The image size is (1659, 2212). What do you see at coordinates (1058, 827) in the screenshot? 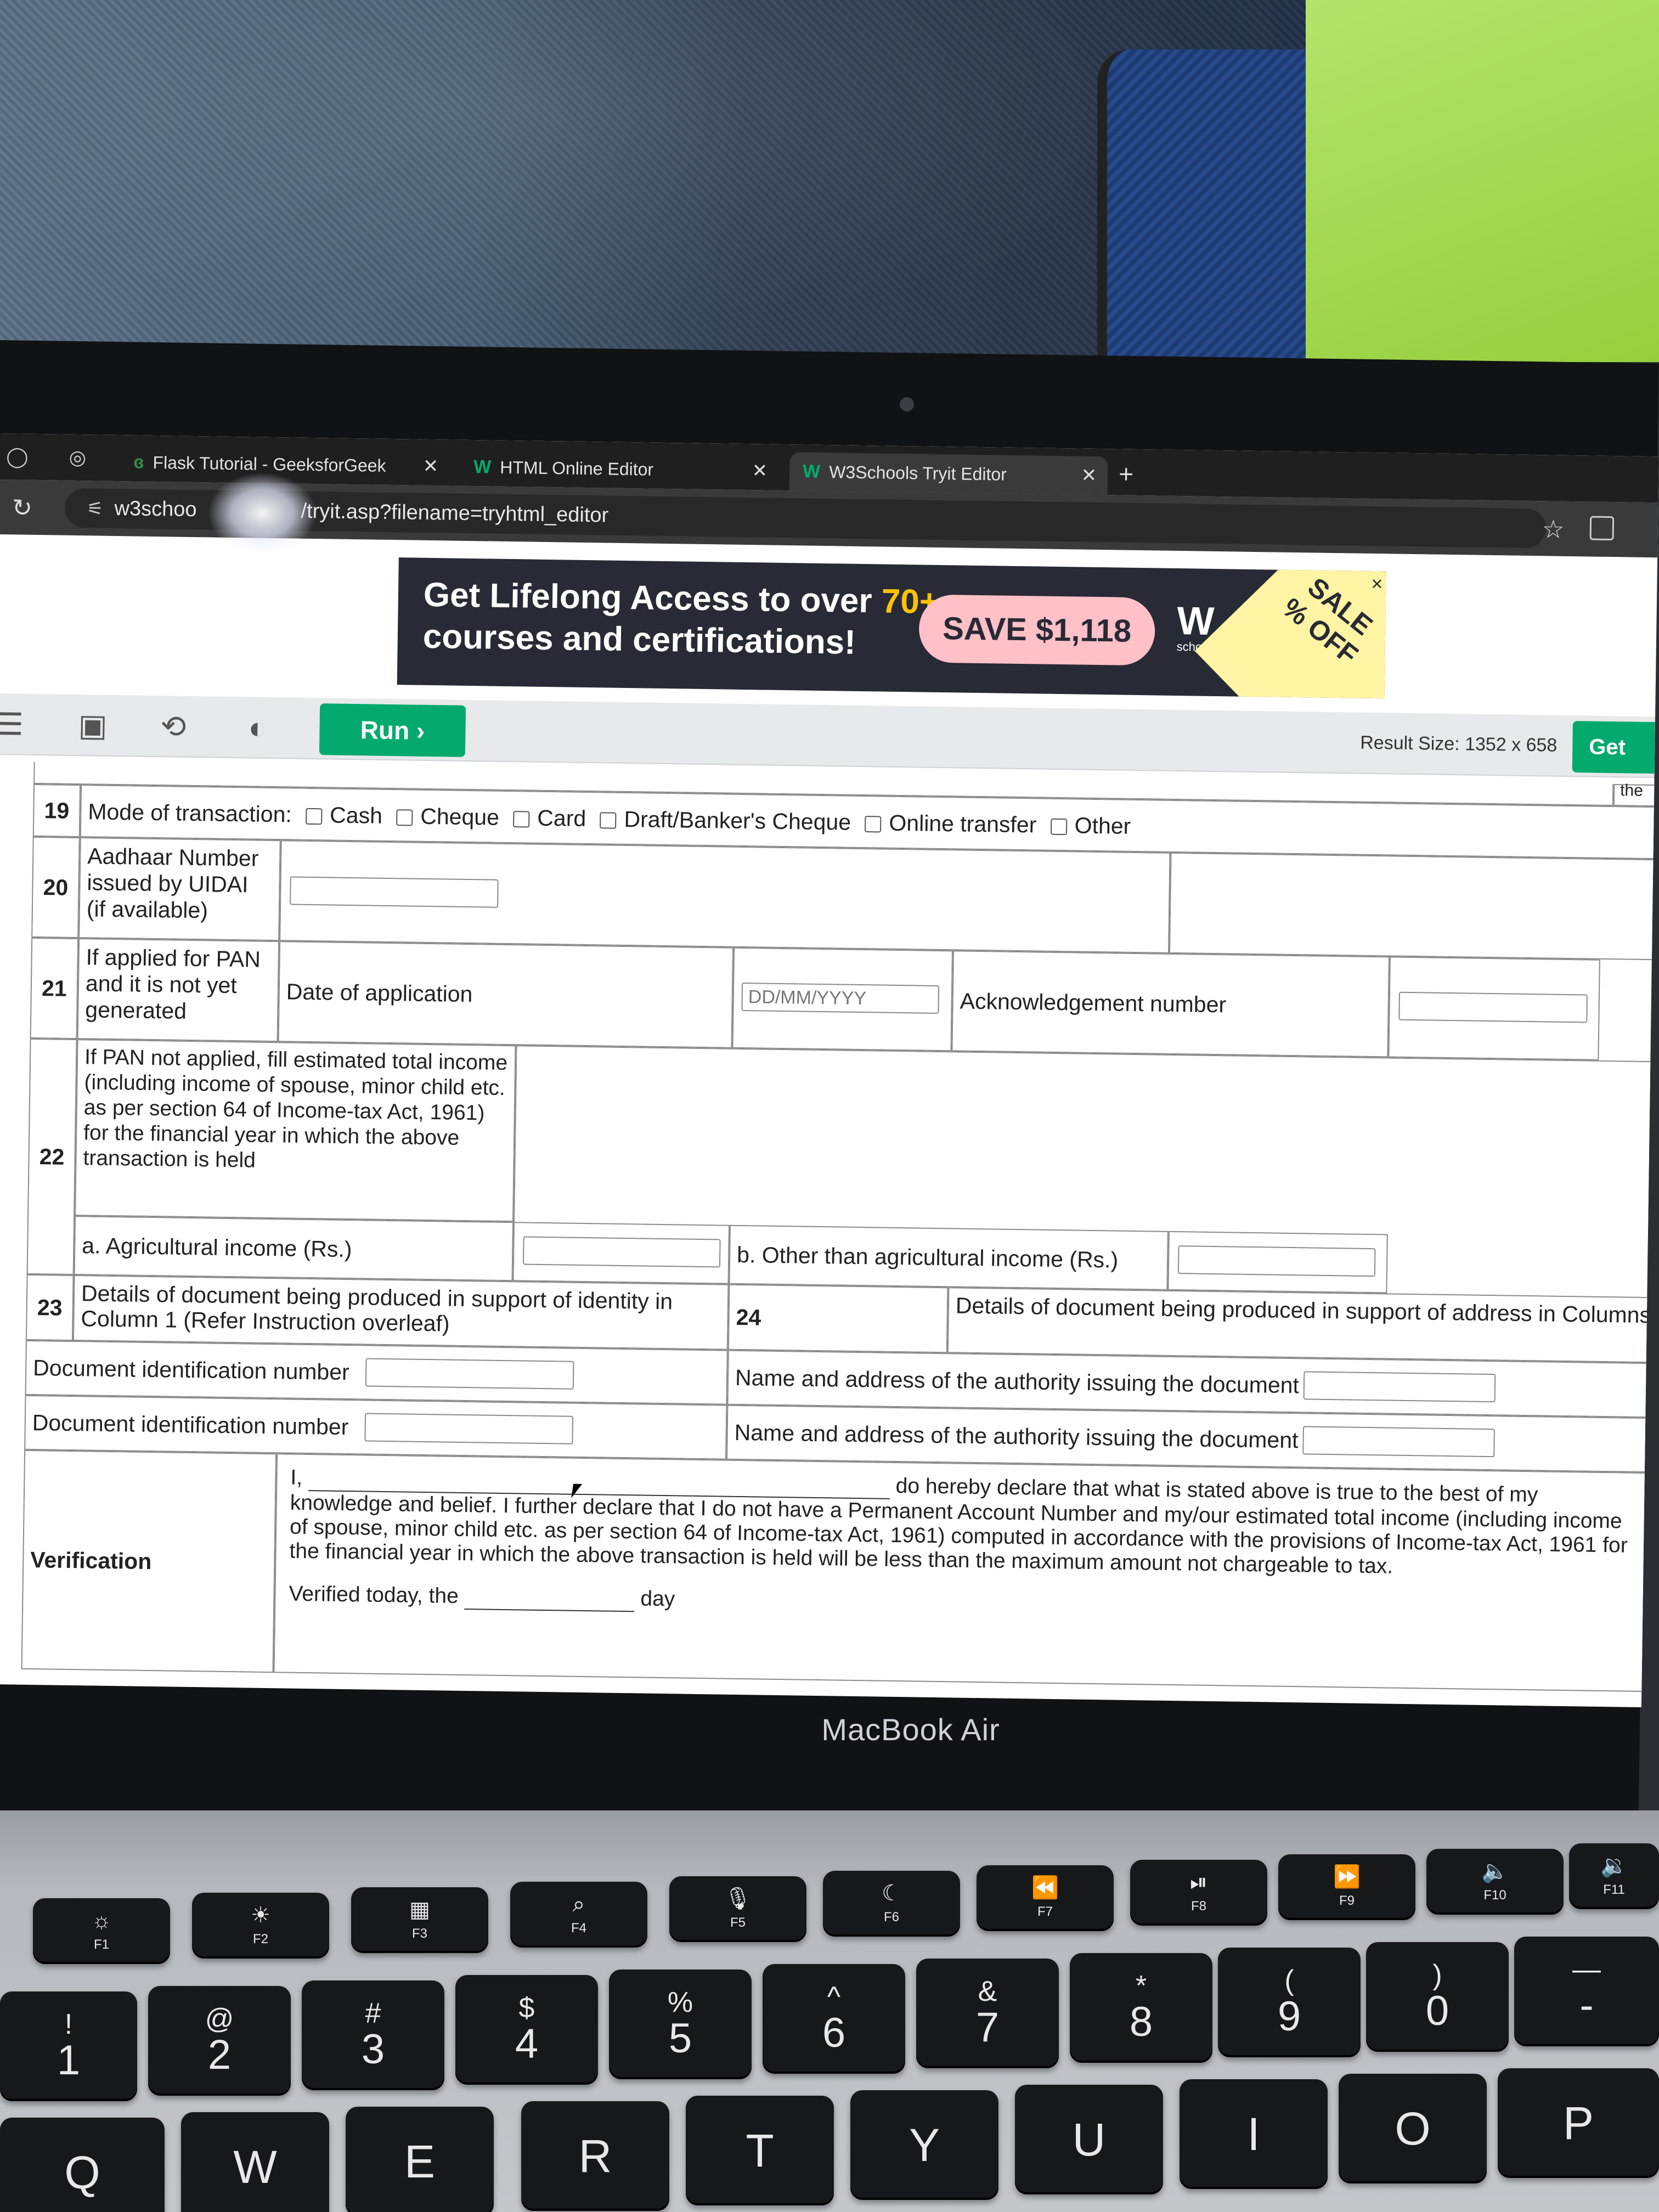
I see `other-checkbox` at bounding box center [1058, 827].